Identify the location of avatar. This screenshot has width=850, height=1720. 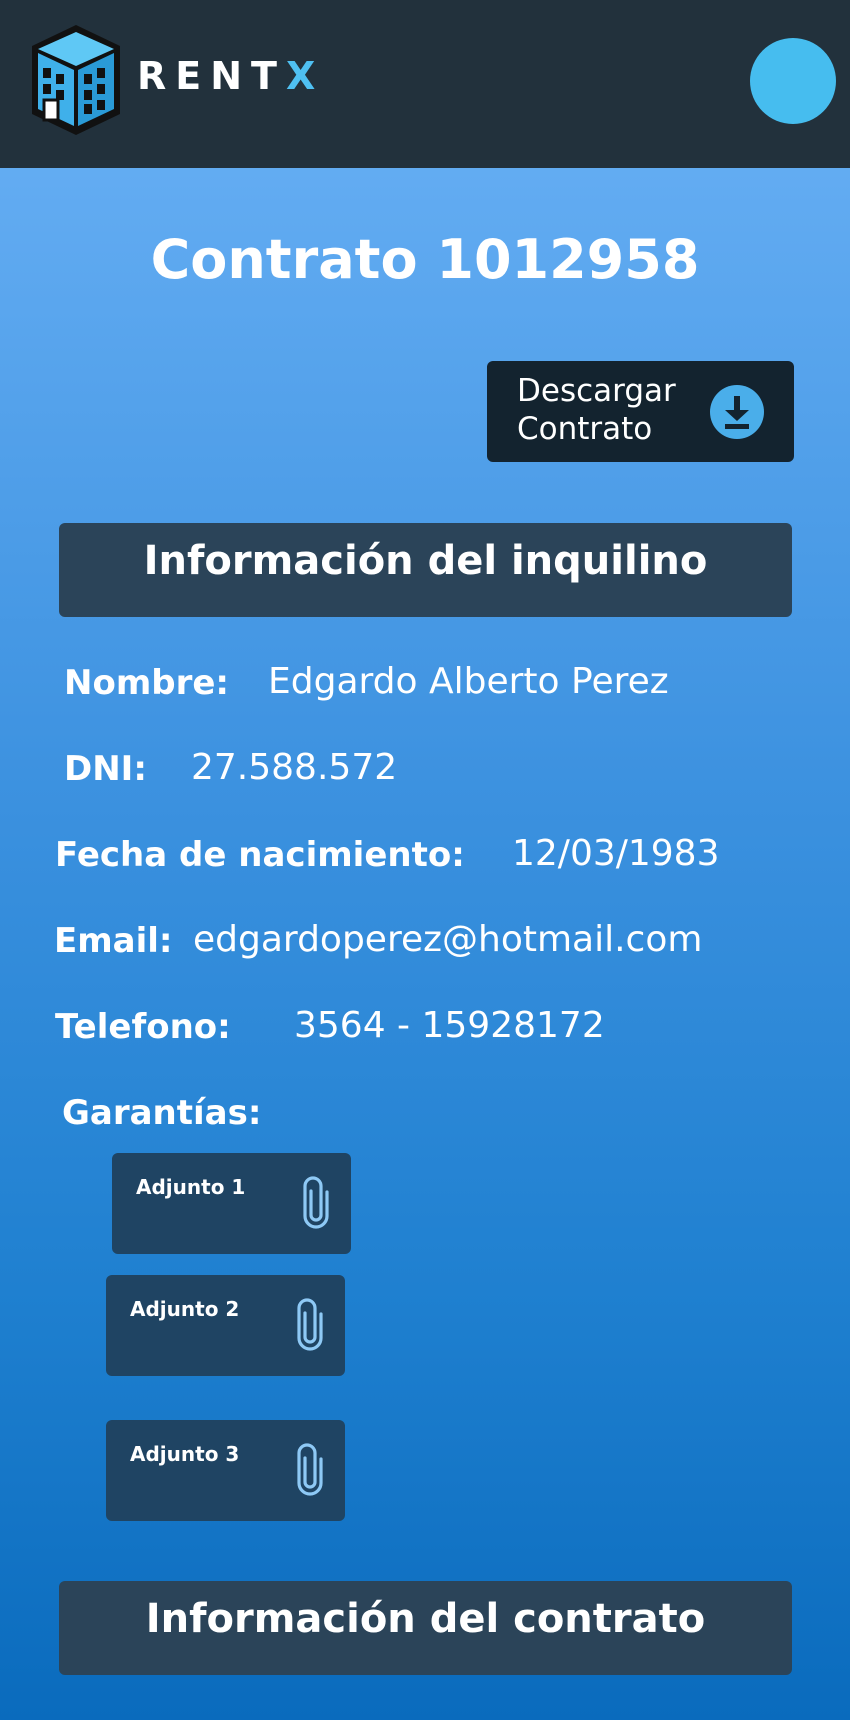
(793, 81).